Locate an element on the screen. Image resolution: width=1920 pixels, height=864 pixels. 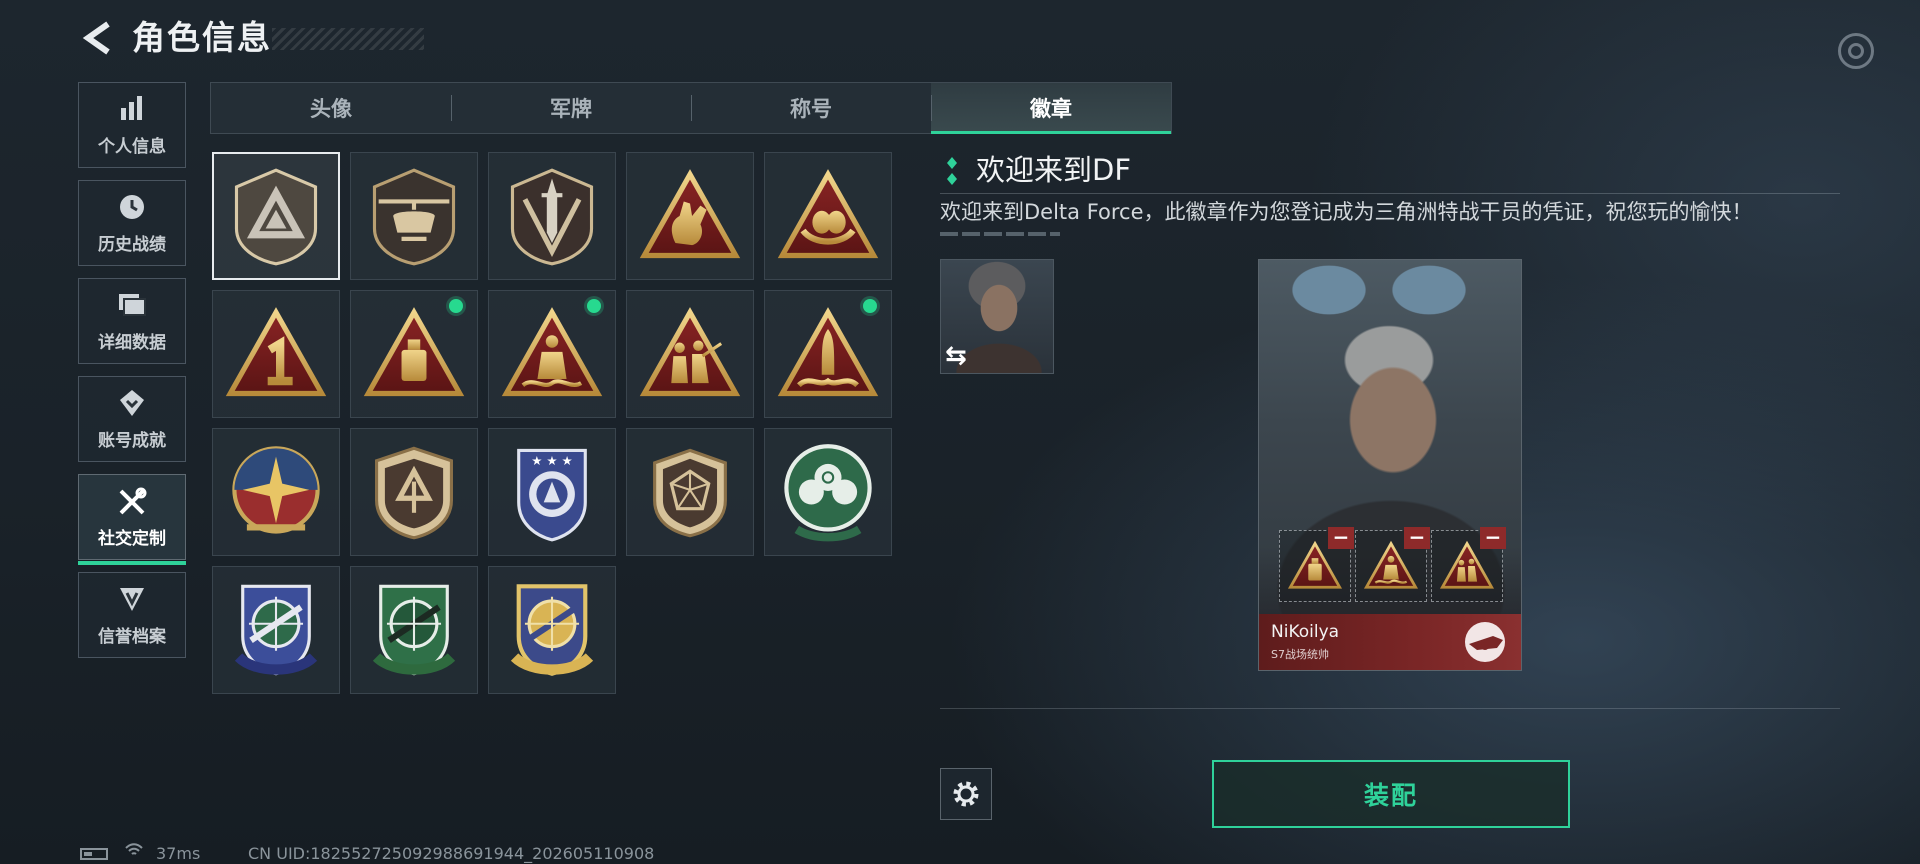
wifi-icon is located at coordinates (134, 852).